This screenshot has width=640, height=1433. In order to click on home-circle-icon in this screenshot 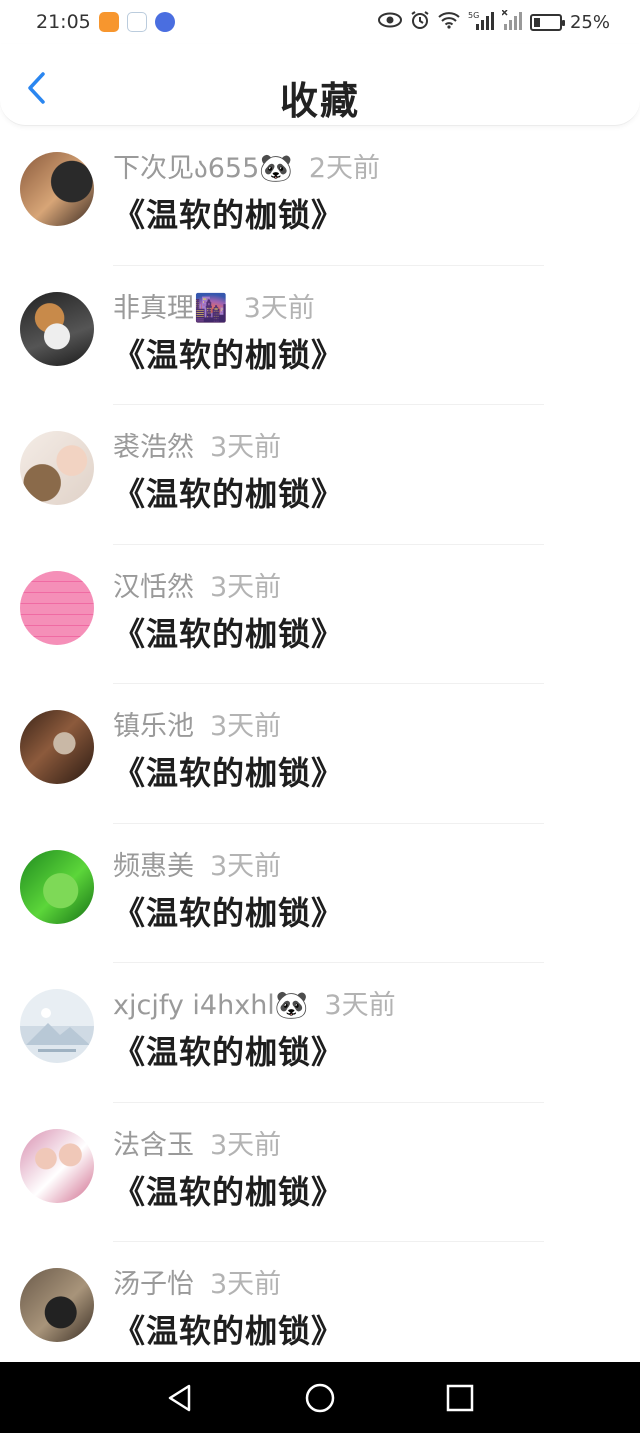, I will do `click(320, 1397)`.